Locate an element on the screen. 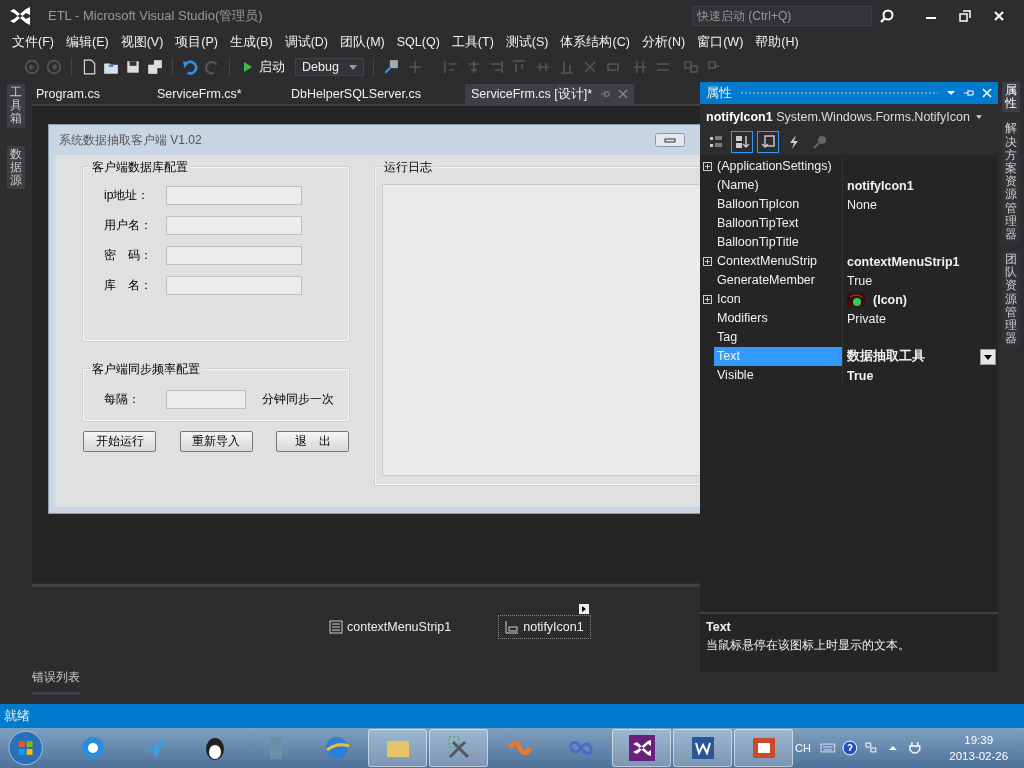 The image size is (1024, 768). side-tab: 团队资源管理器 is located at coordinates (1011, 299).